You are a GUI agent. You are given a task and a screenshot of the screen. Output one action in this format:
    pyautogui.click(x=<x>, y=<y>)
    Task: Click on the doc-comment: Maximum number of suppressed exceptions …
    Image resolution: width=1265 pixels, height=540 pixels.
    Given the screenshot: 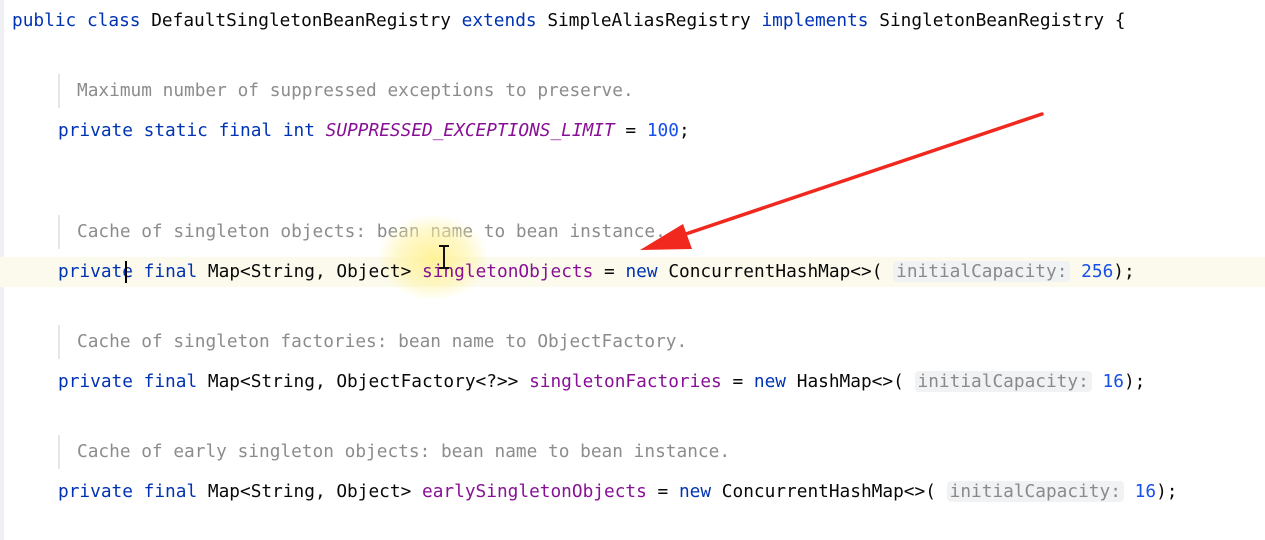 What is the action you would take?
    pyautogui.click(x=346, y=91)
    